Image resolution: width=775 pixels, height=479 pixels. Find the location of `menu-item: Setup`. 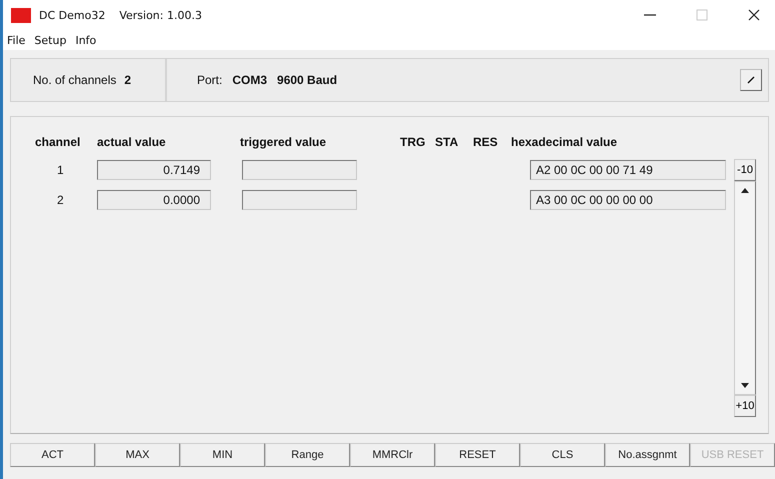

menu-item: Setup is located at coordinates (50, 40).